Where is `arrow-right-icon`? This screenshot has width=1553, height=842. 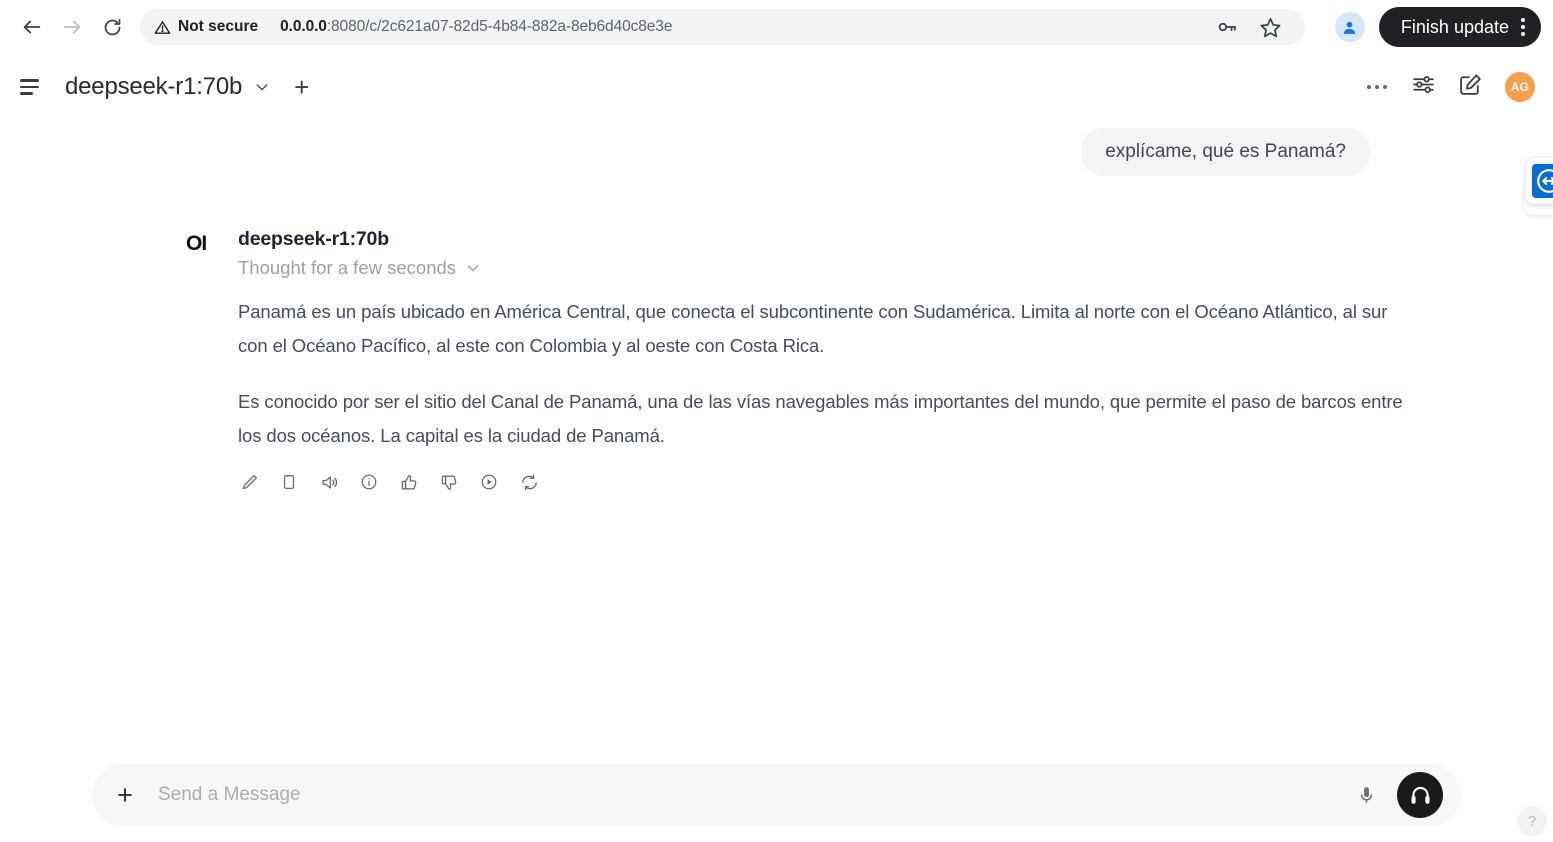 arrow-right-icon is located at coordinates (72, 27).